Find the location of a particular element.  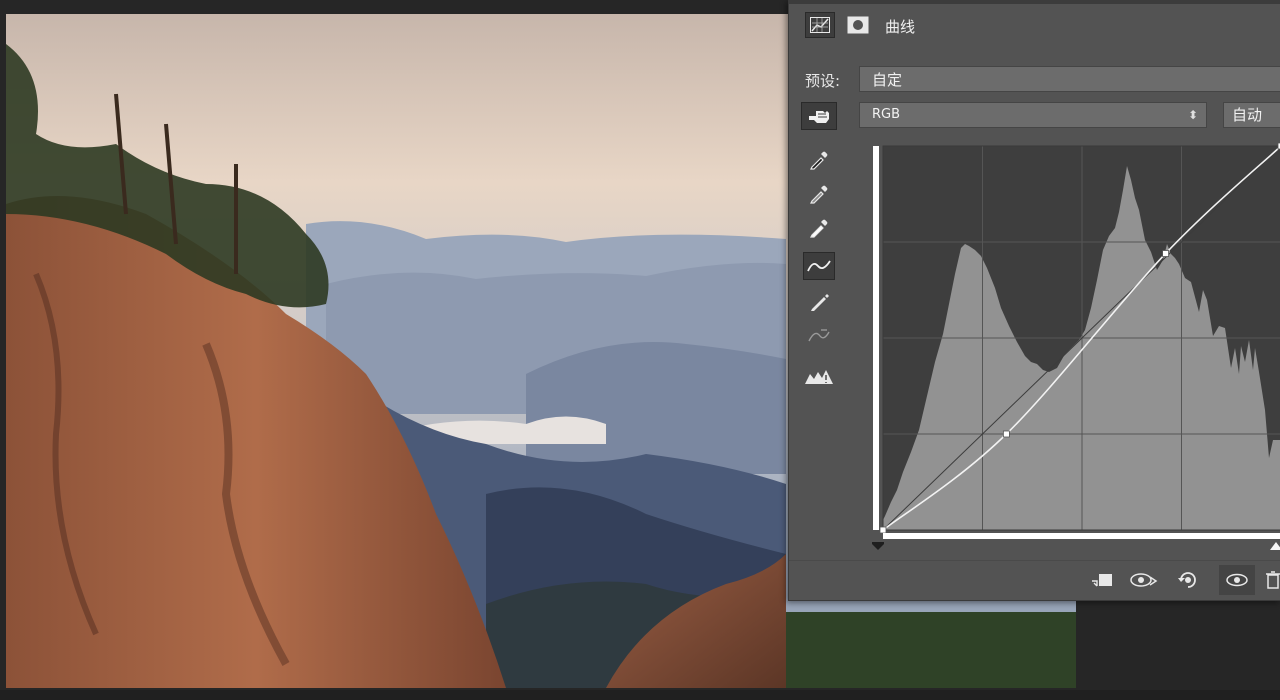

updown-arrows-icon: ⬍ is located at coordinates (1192, 115).